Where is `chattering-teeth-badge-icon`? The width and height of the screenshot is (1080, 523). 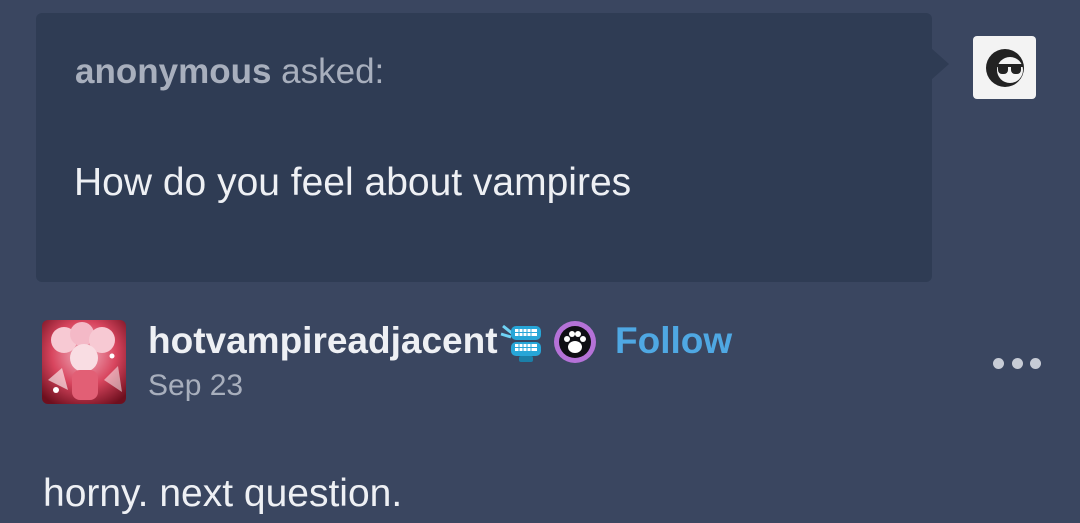
chattering-teeth-badge-icon is located at coordinates (523, 342).